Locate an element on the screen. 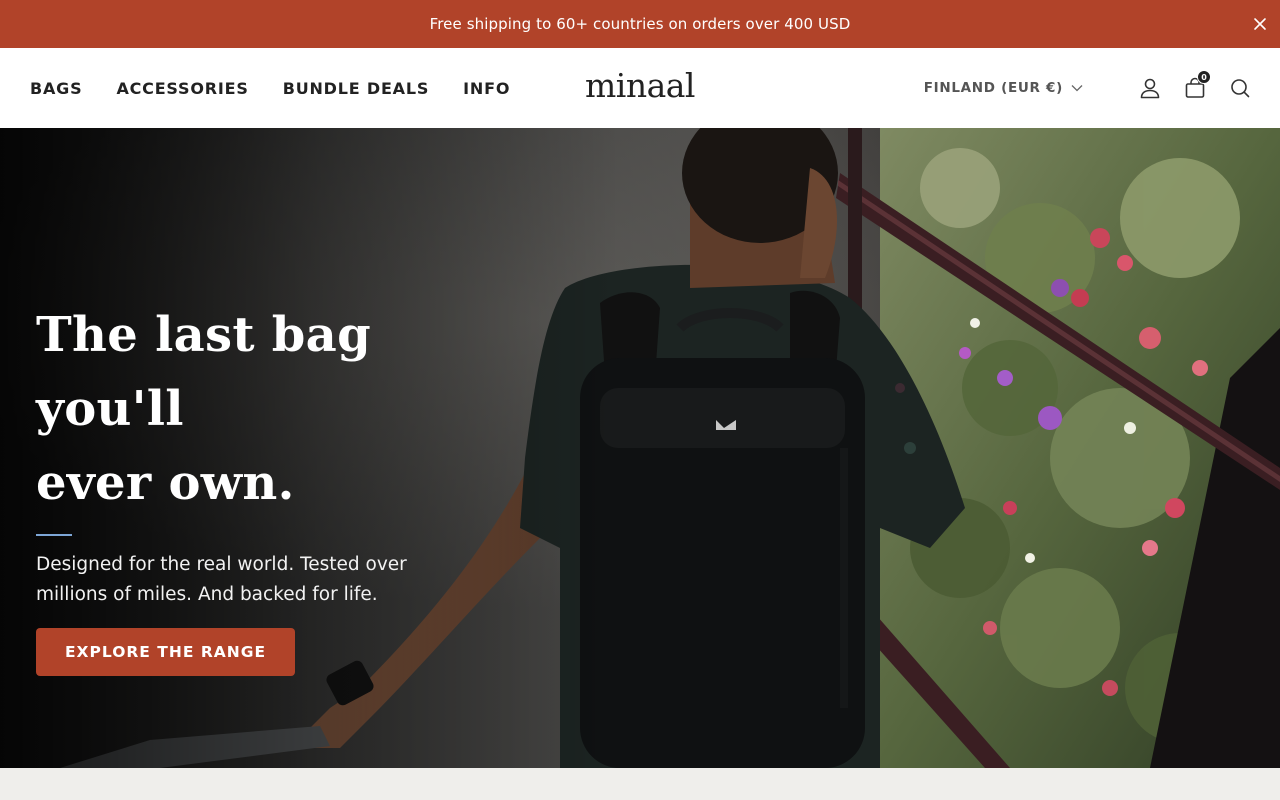 This screenshot has height=800, width=1280. account-icon is located at coordinates (1150, 88).